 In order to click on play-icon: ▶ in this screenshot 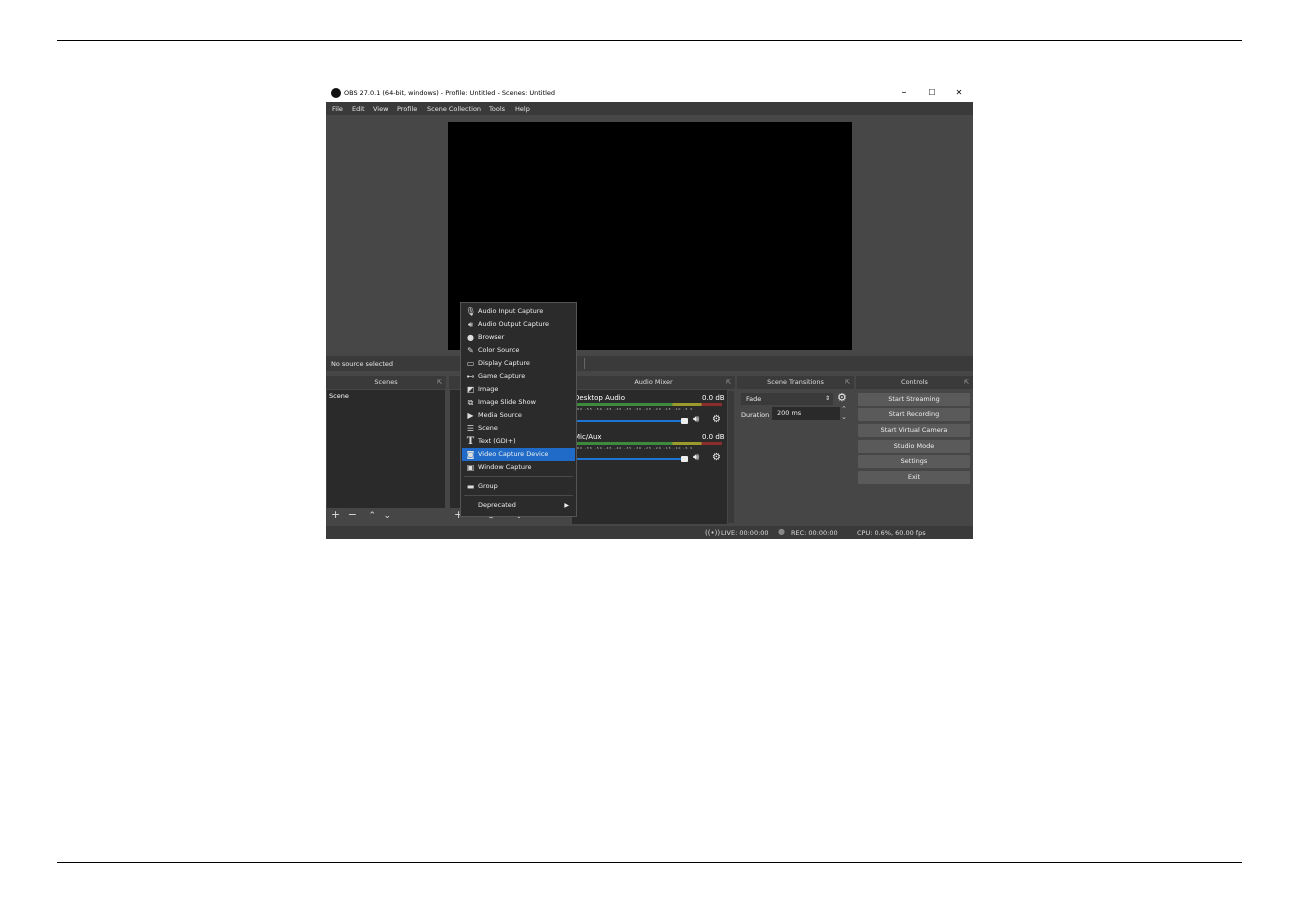, I will do `click(470, 415)`.